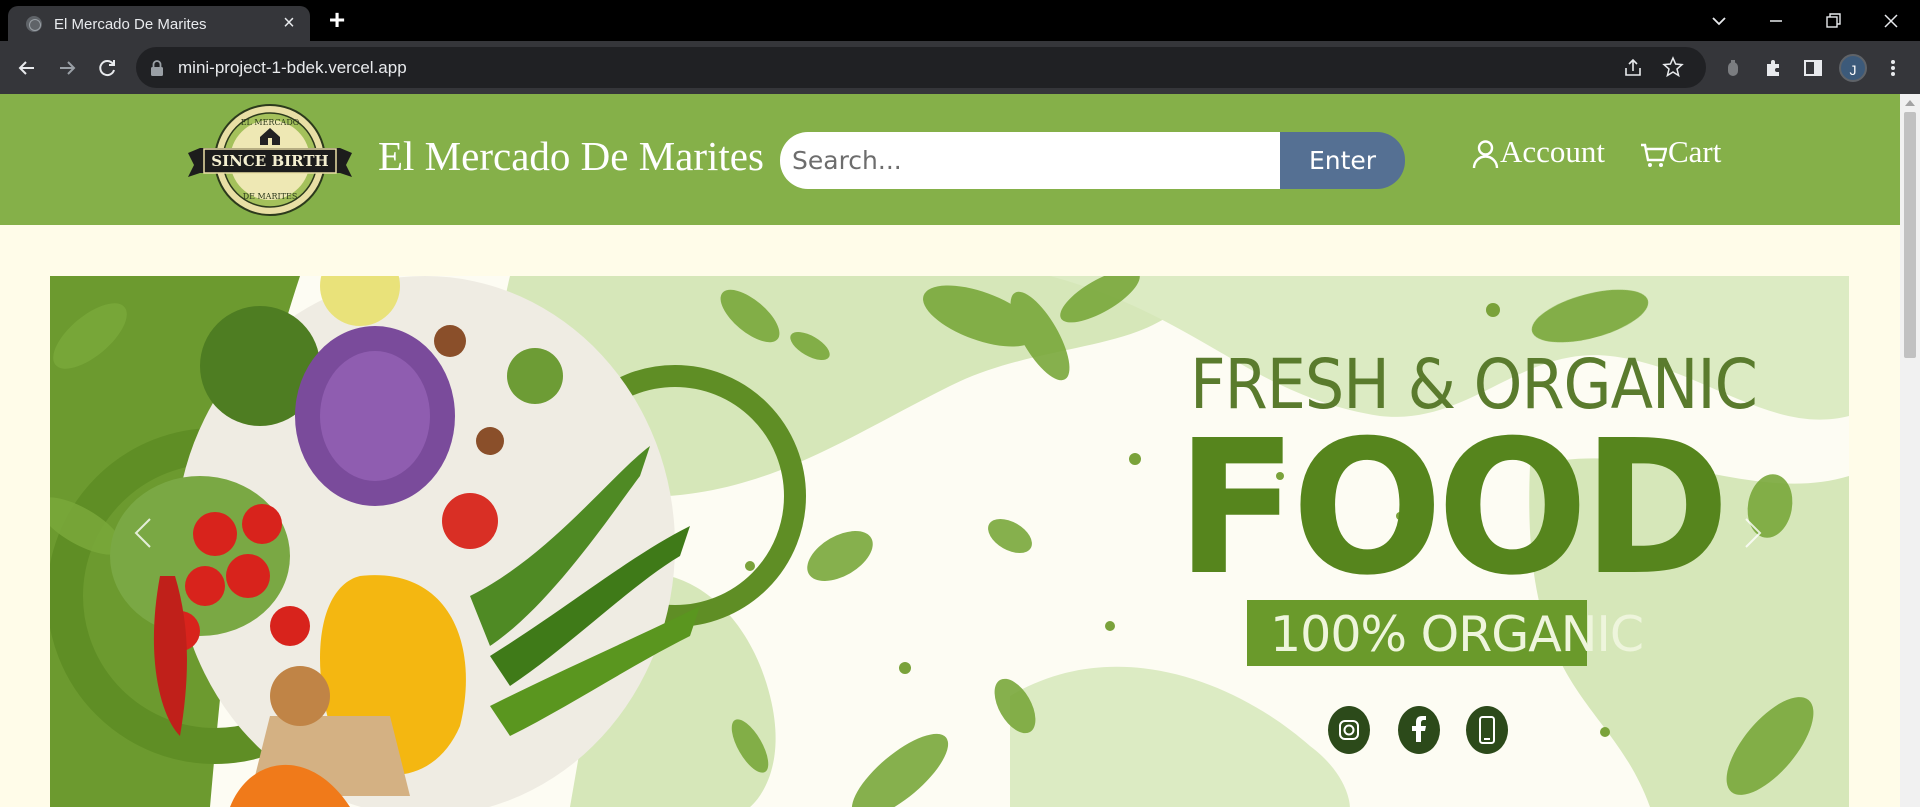  I want to click on account-link: Account, so click(1539, 154).